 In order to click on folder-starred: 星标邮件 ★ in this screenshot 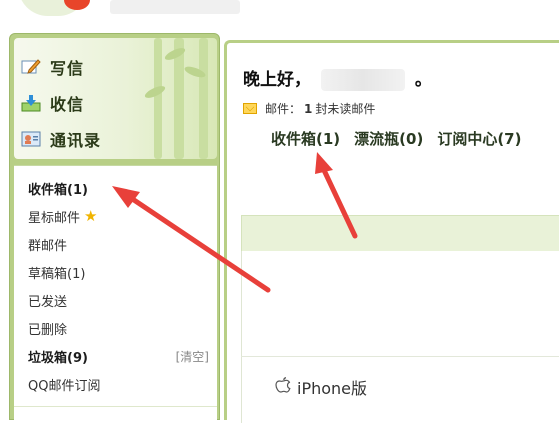, I will do `click(62, 216)`.